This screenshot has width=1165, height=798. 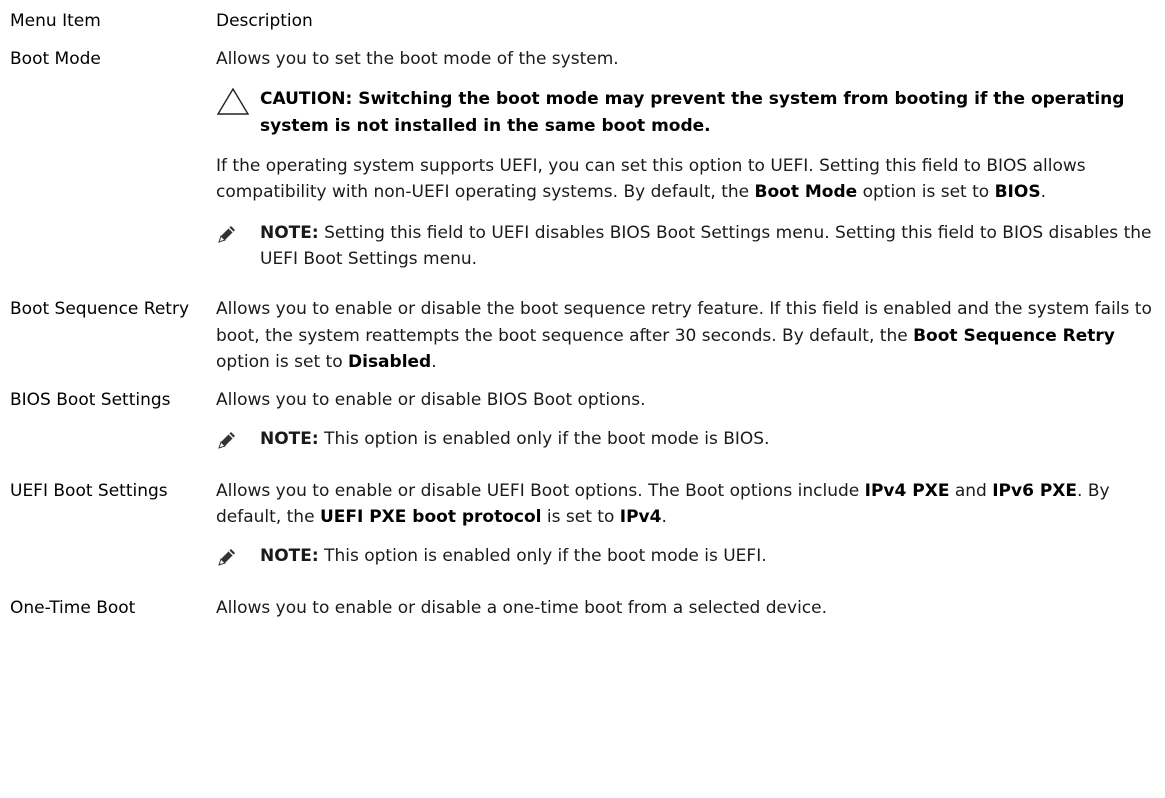 I want to click on caution-triangle-icon, so click(x=233, y=105).